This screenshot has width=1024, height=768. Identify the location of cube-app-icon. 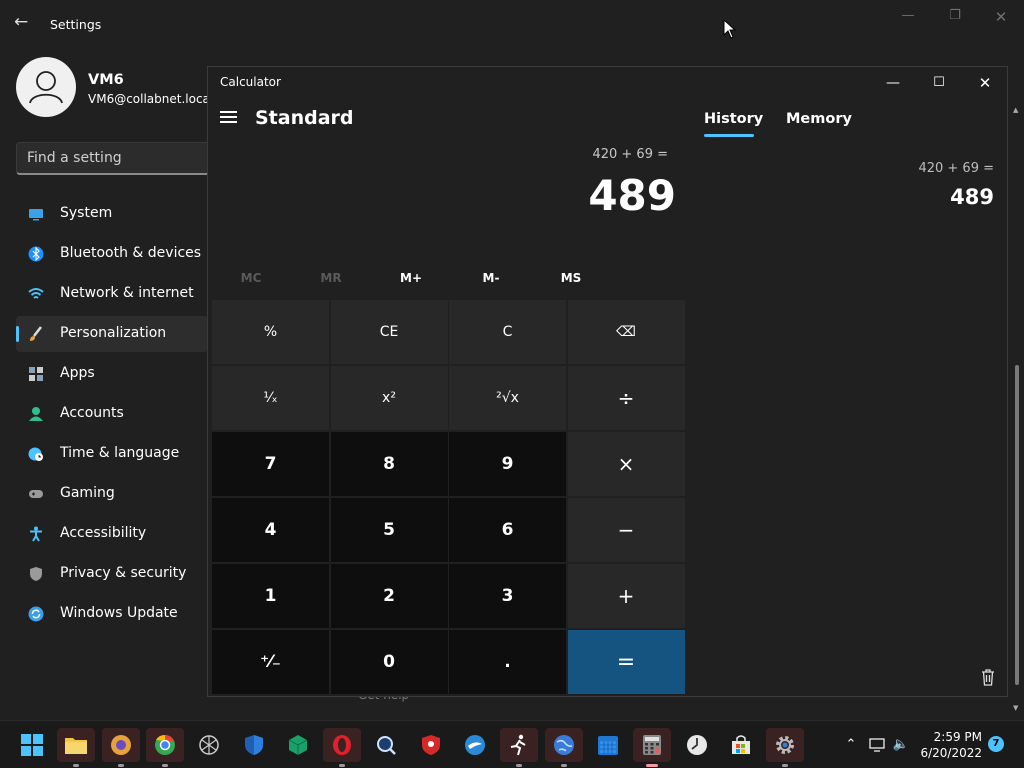
(298, 745).